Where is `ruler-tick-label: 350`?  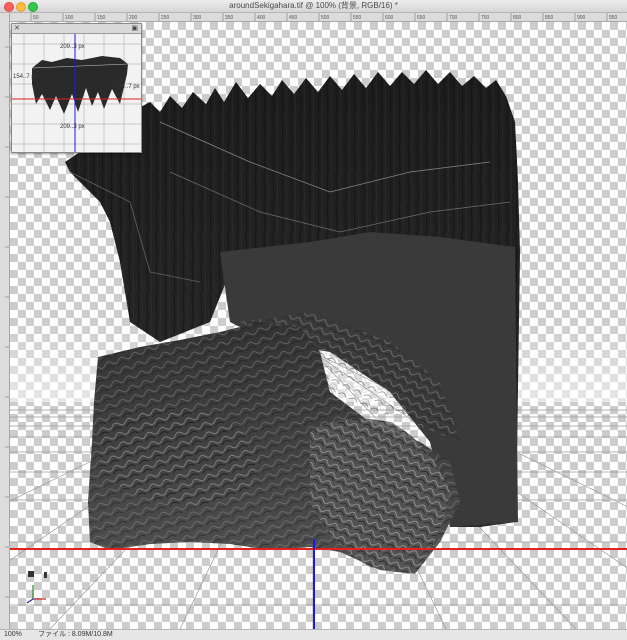 ruler-tick-label: 350 is located at coordinates (229, 18).